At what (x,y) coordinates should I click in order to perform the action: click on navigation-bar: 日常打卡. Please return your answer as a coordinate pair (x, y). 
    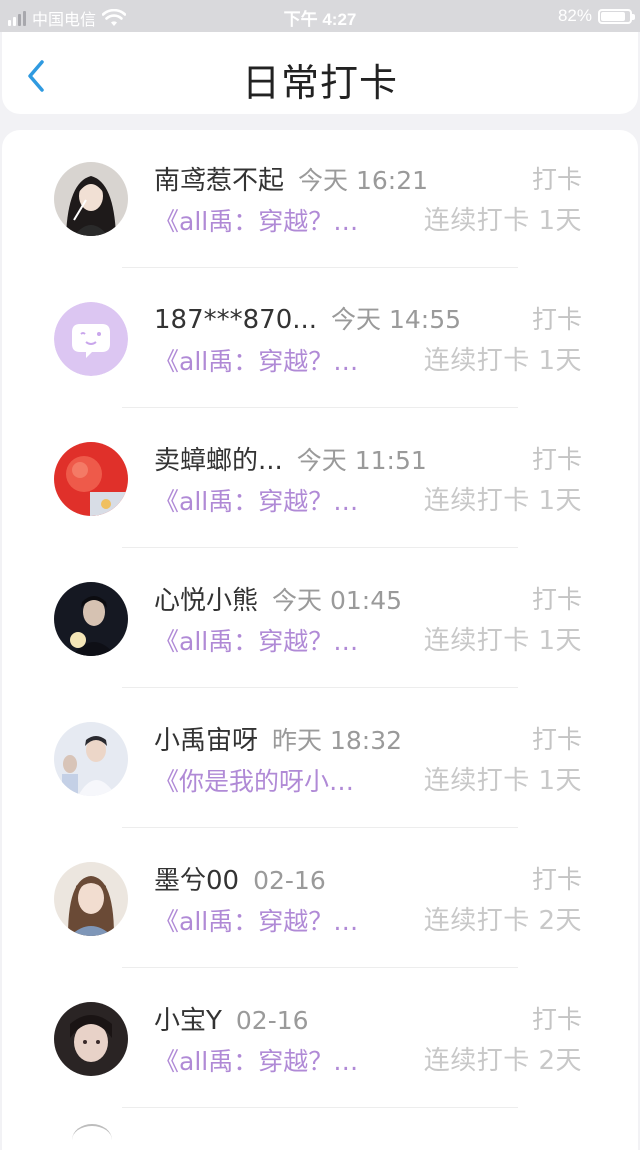
    Looking at the image, I should click on (320, 73).